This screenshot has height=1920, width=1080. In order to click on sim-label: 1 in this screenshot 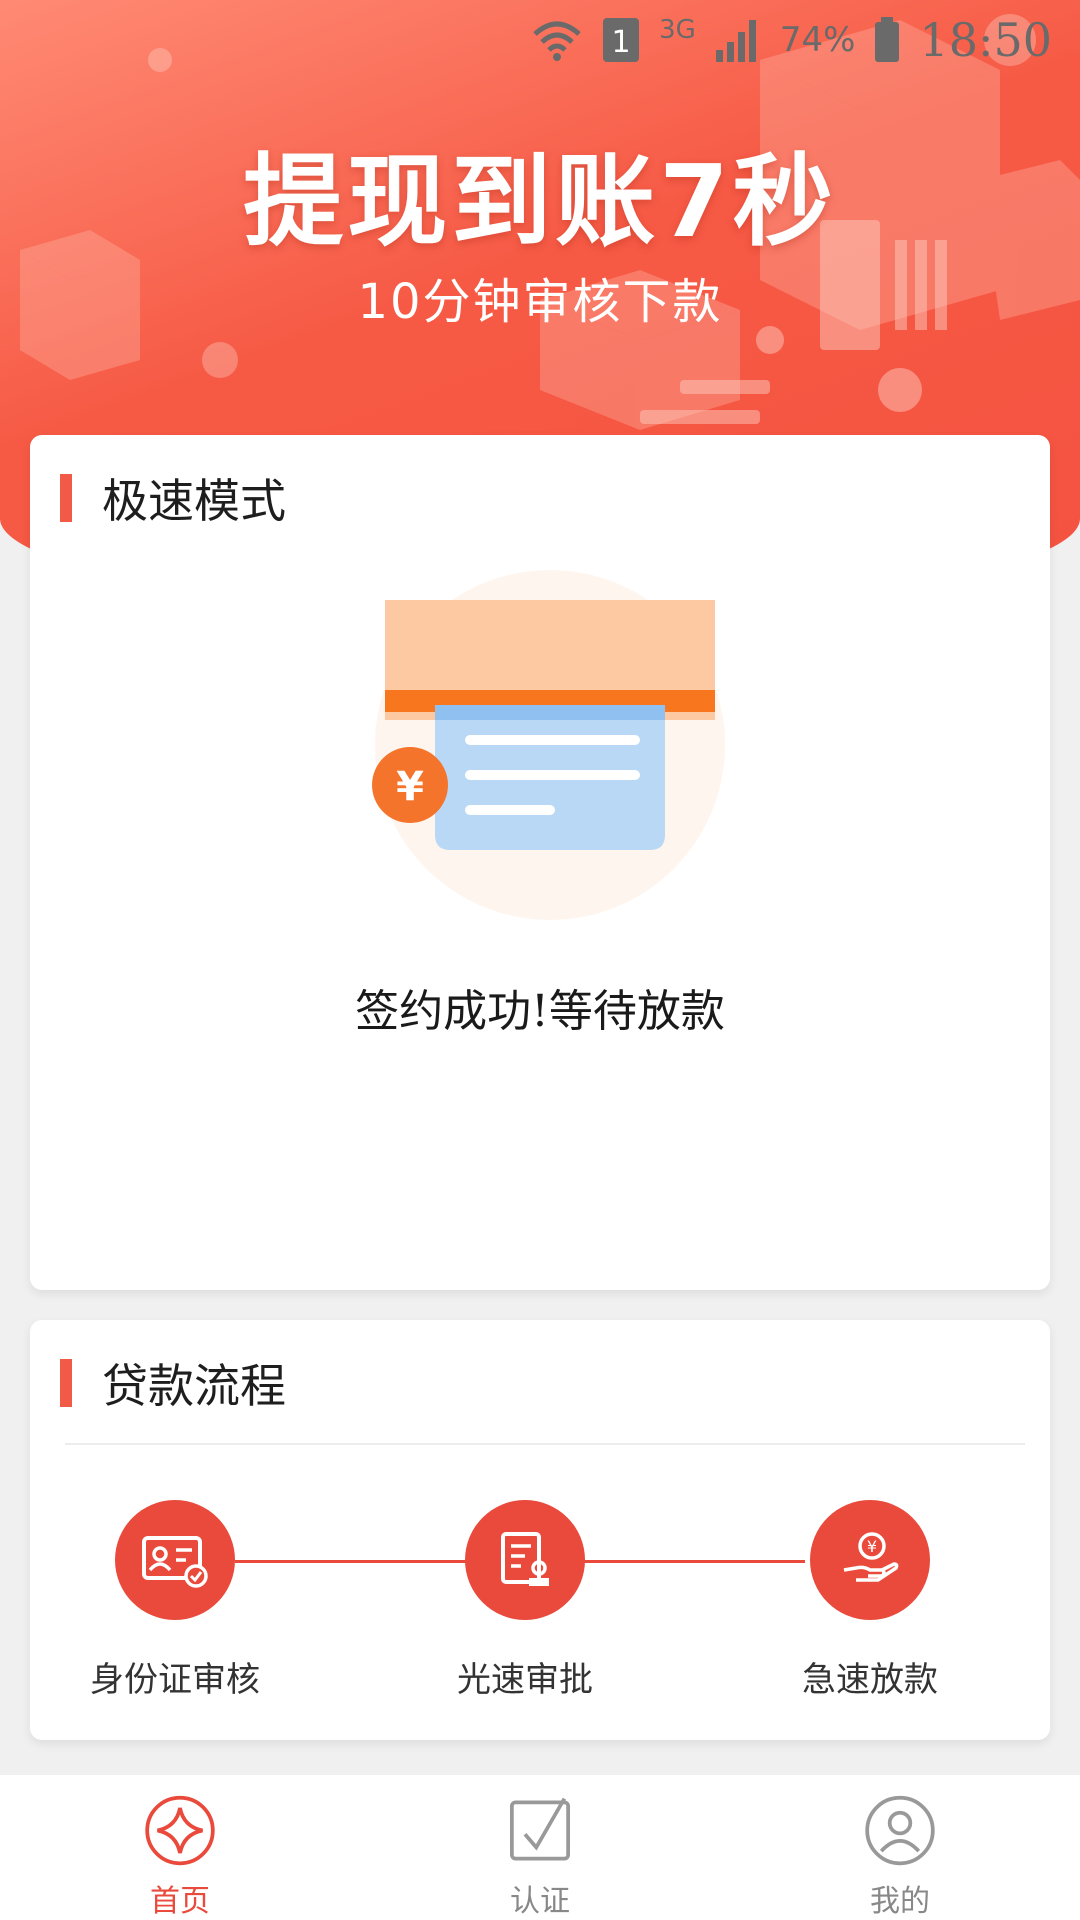, I will do `click(621, 42)`.